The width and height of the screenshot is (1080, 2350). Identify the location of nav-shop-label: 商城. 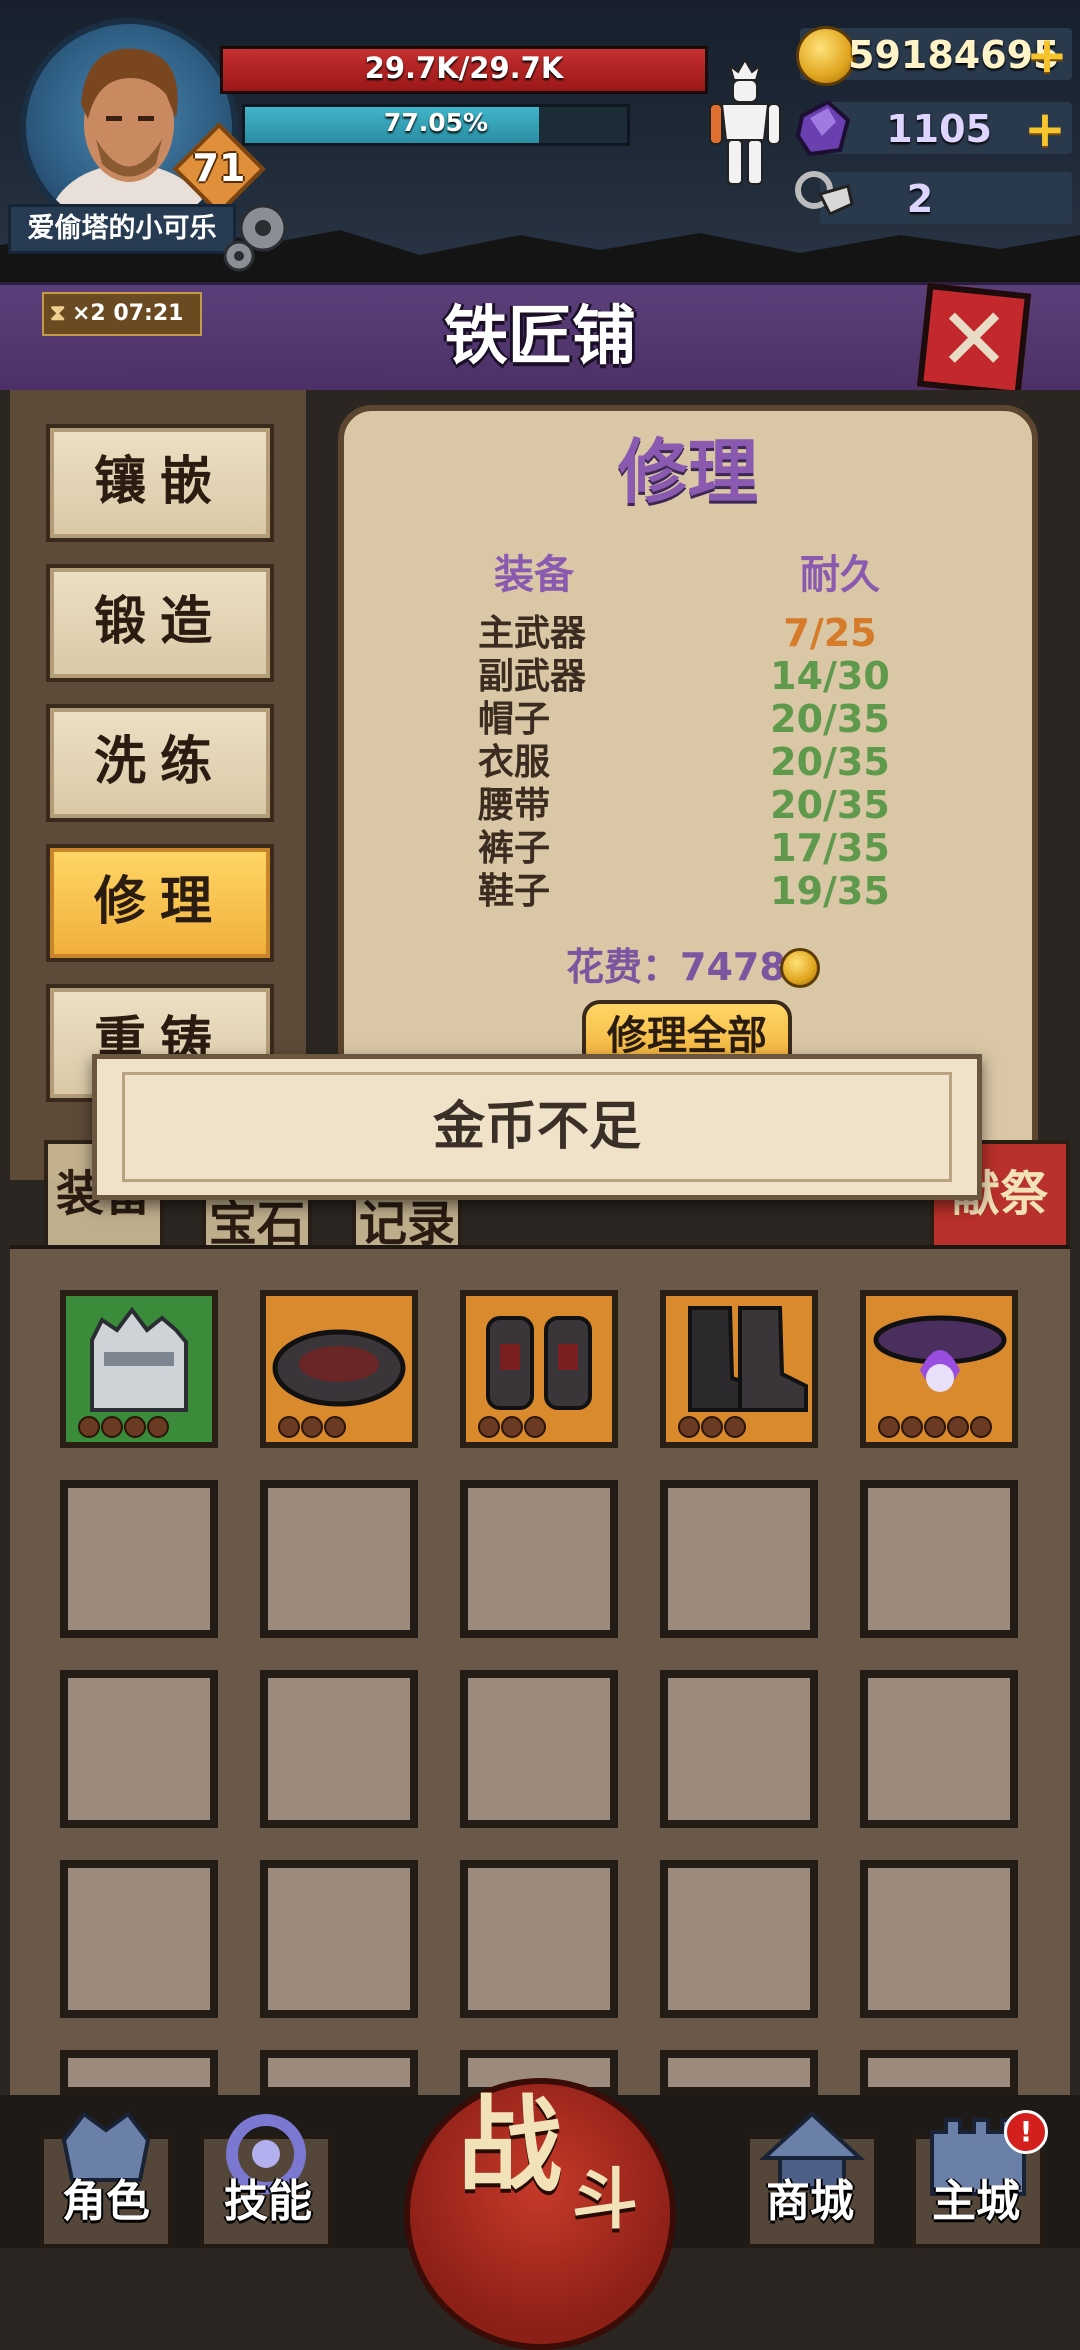
(810, 2201).